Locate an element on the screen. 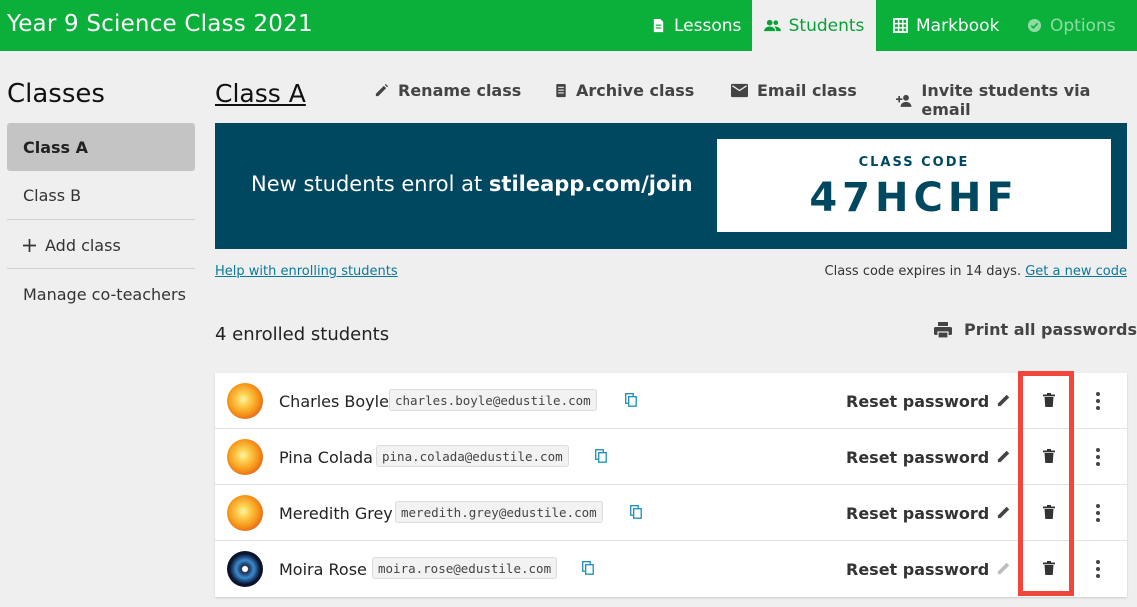  check-circle-icon is located at coordinates (1034, 25).